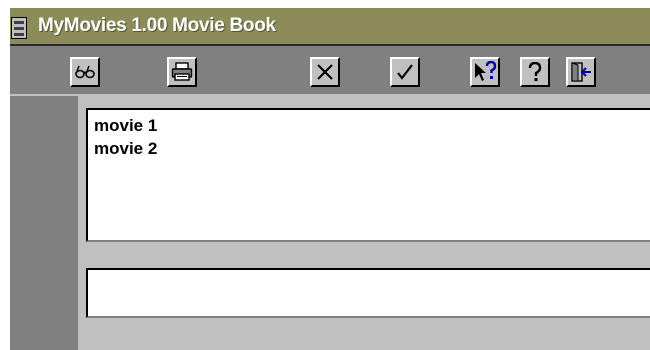 This screenshot has width=650, height=350. I want to click on x-icon, so click(325, 72).